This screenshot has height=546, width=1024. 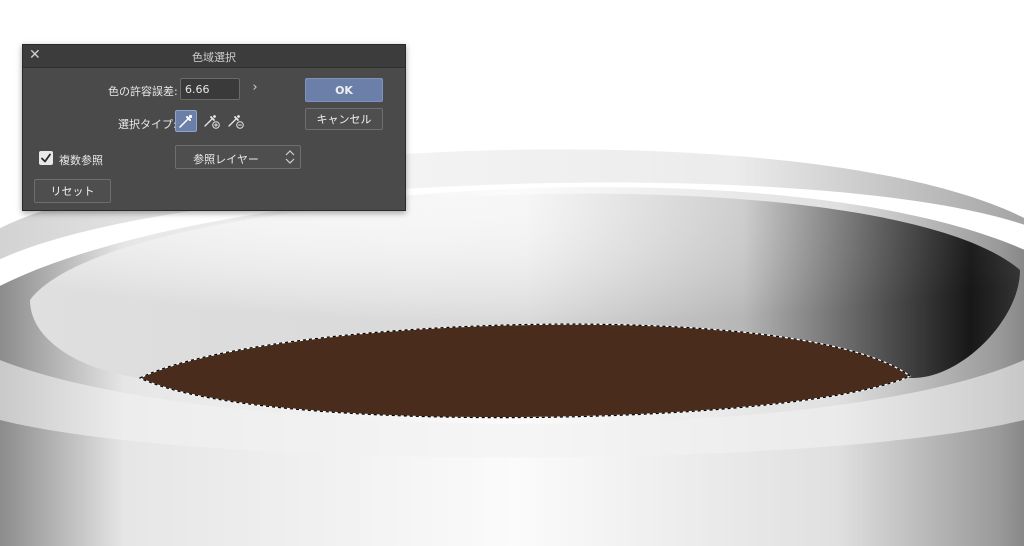 I want to click on subtract-selection-button, so click(x=236, y=121).